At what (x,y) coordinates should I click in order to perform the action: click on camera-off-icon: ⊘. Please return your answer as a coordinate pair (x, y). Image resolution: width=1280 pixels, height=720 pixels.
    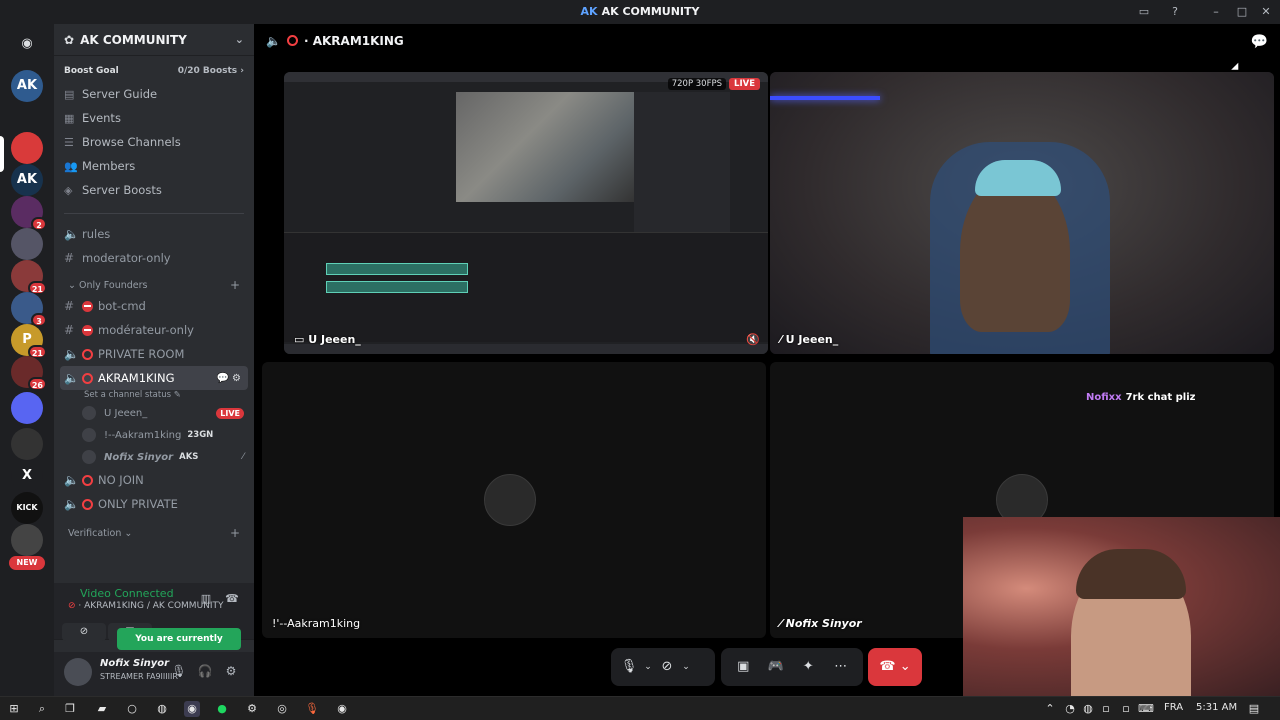
    Looking at the image, I should click on (667, 667).